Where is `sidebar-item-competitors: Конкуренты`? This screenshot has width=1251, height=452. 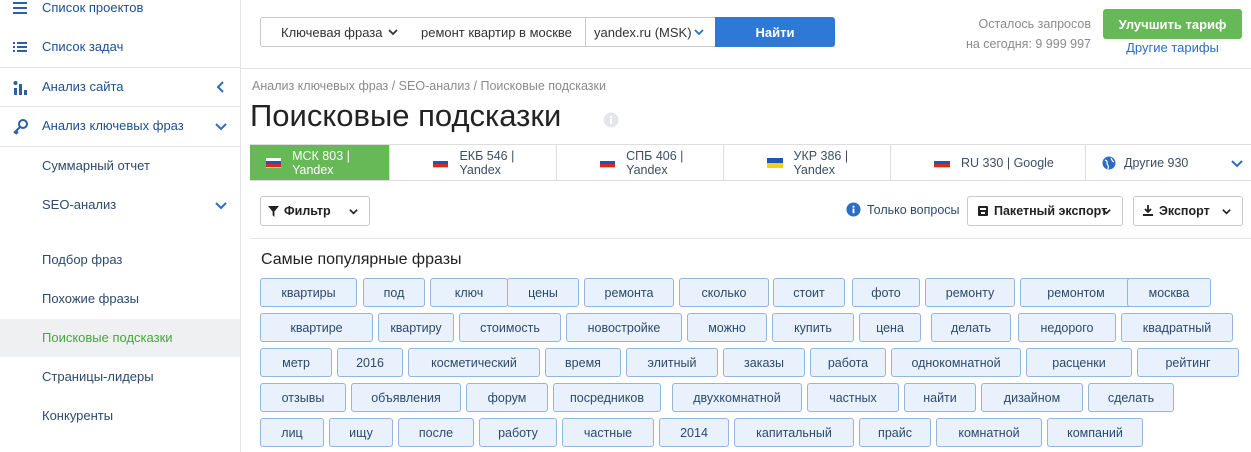
sidebar-item-competitors: Конкуренты is located at coordinates (120, 416).